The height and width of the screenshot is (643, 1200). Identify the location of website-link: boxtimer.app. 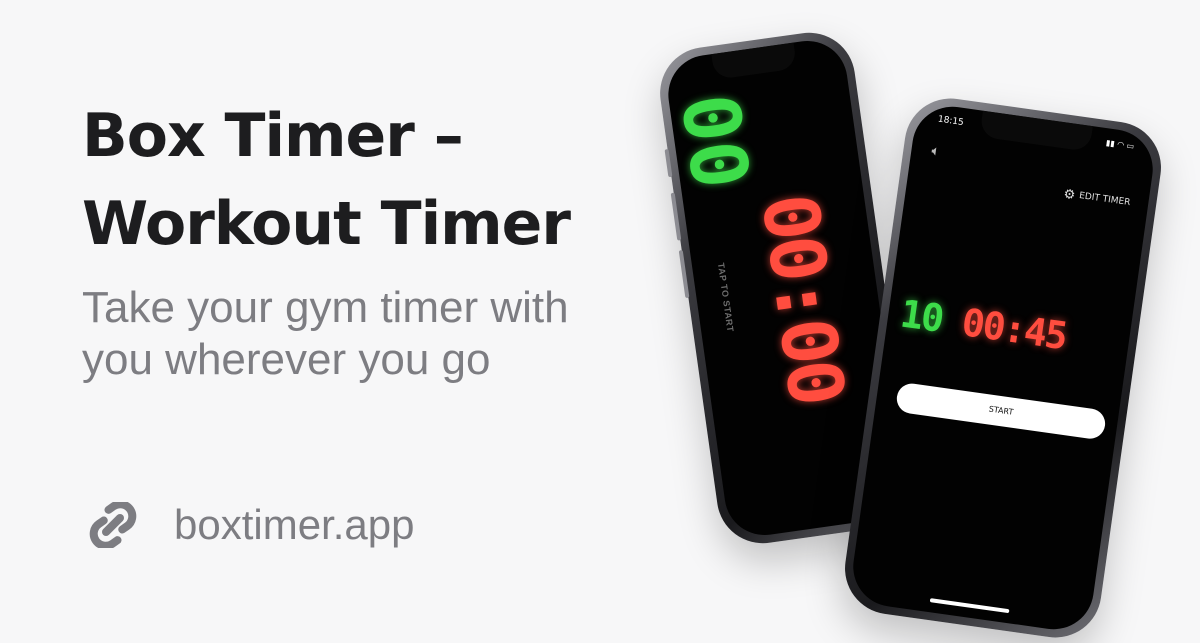
(247, 525).